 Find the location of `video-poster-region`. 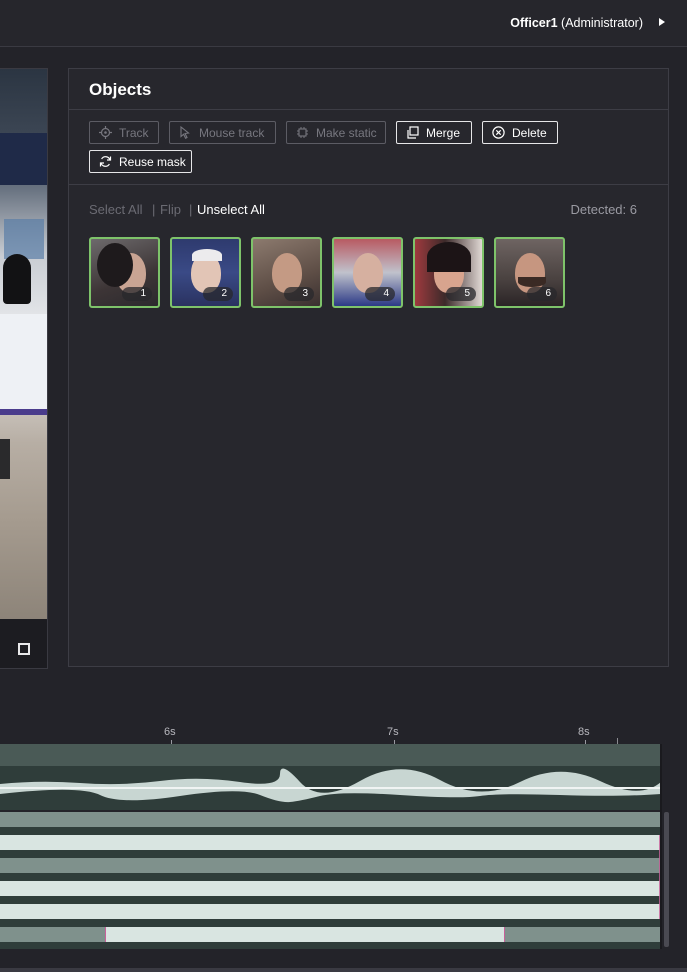

video-poster-region is located at coordinates (24, 239).